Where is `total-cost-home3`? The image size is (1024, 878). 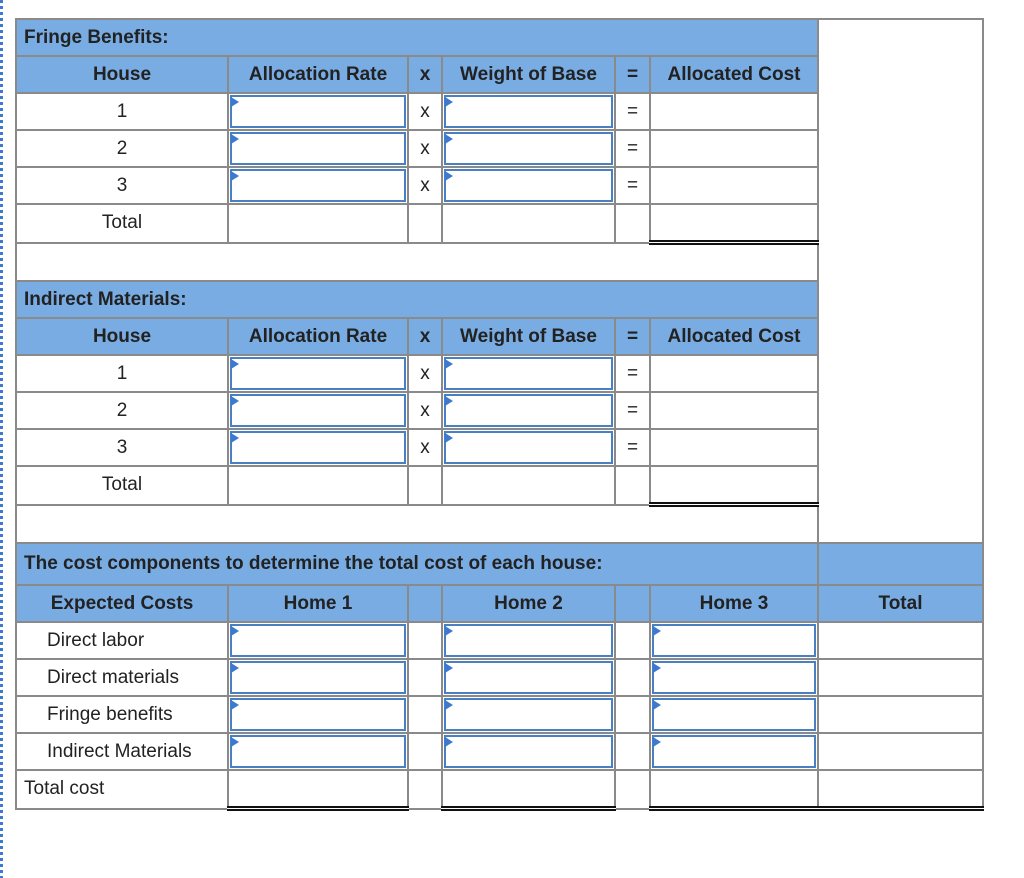 total-cost-home3 is located at coordinates (734, 790).